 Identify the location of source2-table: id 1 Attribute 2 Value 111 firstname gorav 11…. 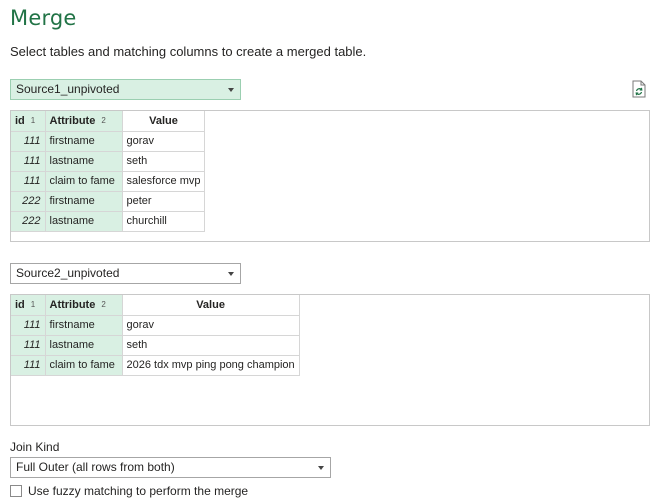
(155, 335).